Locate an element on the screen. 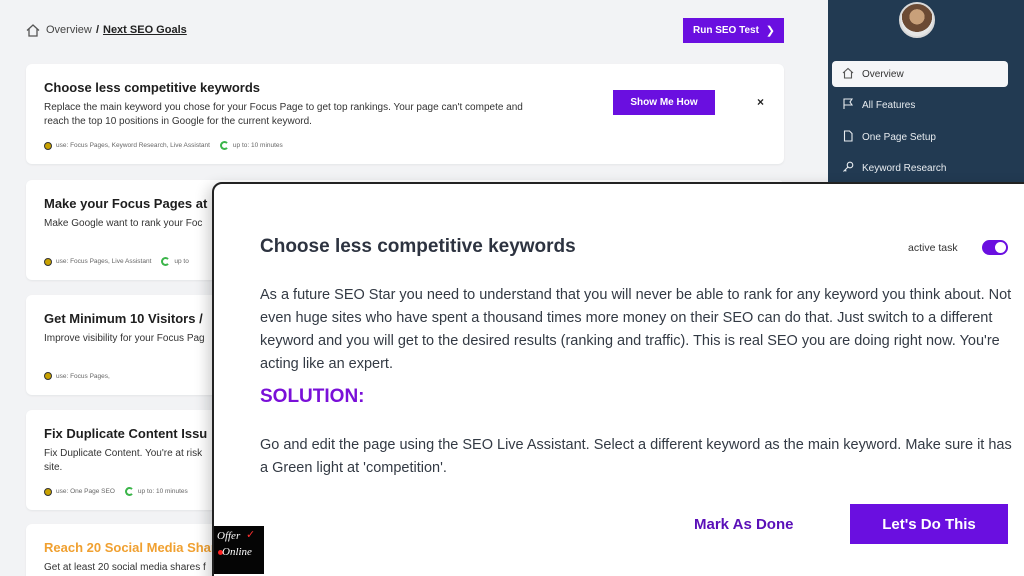  watermark-line1: Offer is located at coordinates (229, 536).